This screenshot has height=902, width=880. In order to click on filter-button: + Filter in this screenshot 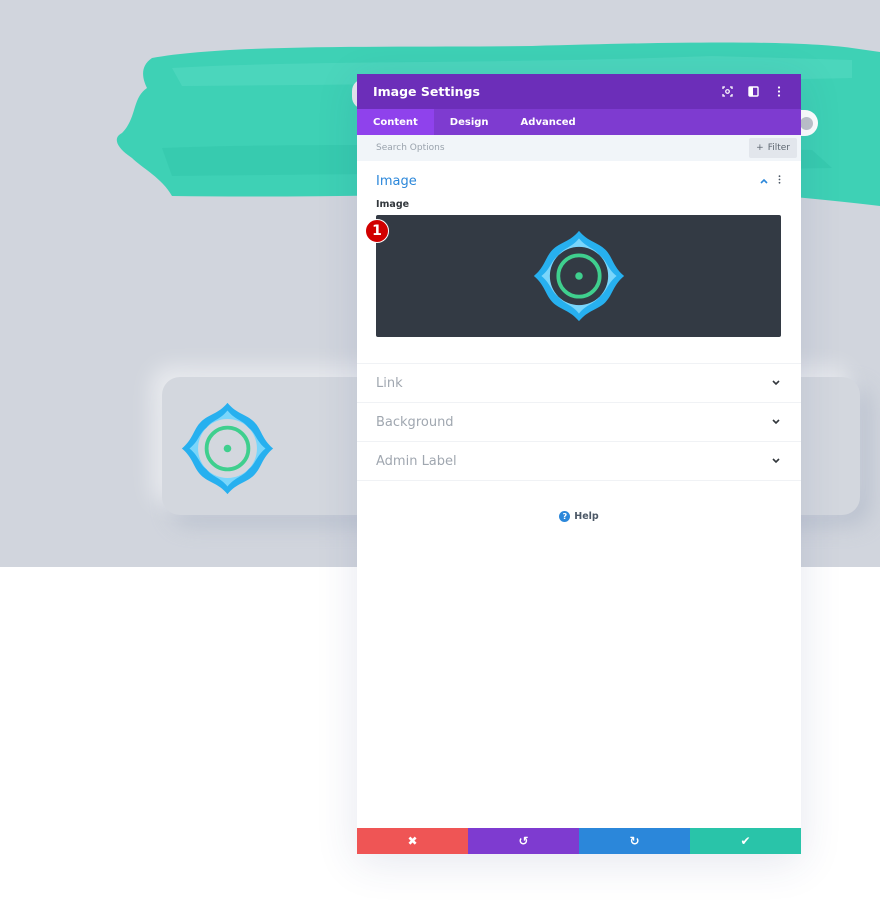, I will do `click(773, 148)`.